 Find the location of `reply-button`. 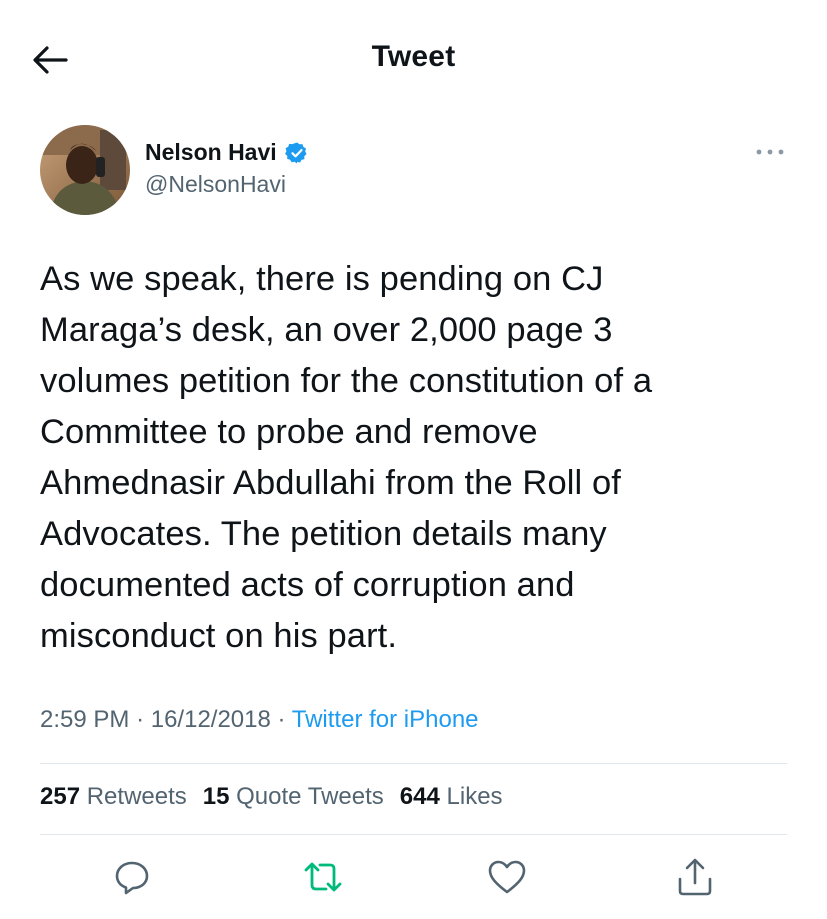

reply-button is located at coordinates (132, 877).